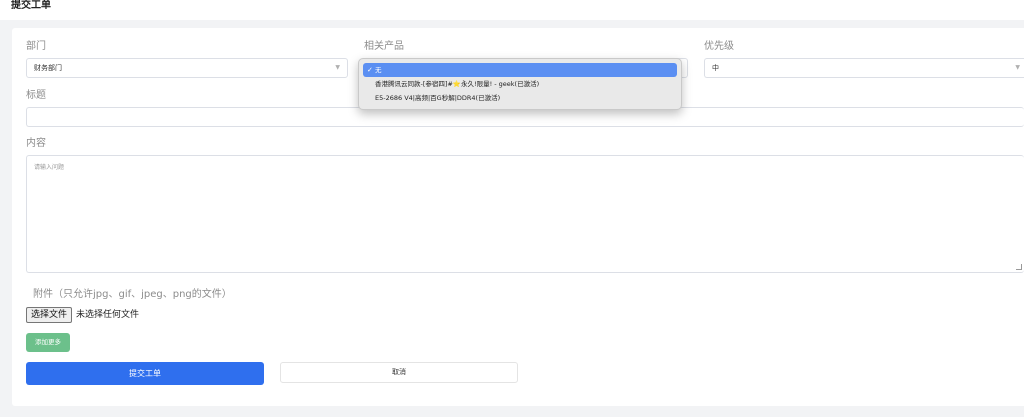 This screenshot has height=417, width=1024. Describe the element at coordinates (1019, 267) in the screenshot. I see `resize-handle-icon` at that location.